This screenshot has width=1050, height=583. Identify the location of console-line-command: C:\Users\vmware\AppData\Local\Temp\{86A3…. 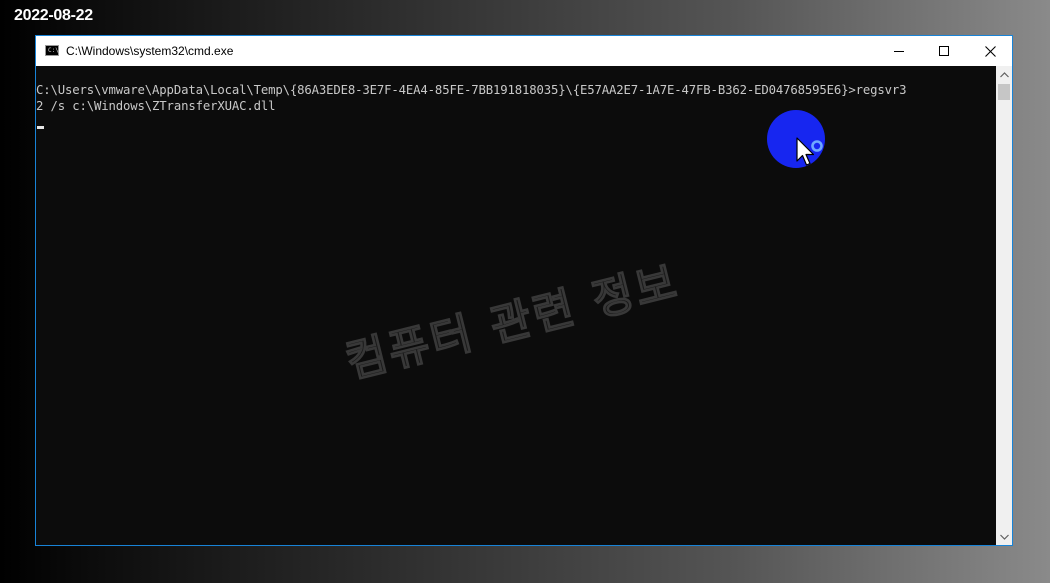
(471, 90).